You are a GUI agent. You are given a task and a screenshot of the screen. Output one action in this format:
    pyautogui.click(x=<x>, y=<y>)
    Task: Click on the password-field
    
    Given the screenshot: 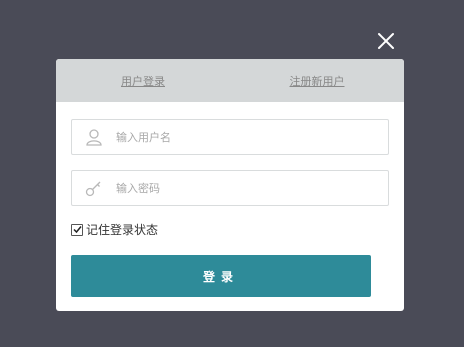 What is the action you would take?
    pyautogui.click(x=230, y=188)
    